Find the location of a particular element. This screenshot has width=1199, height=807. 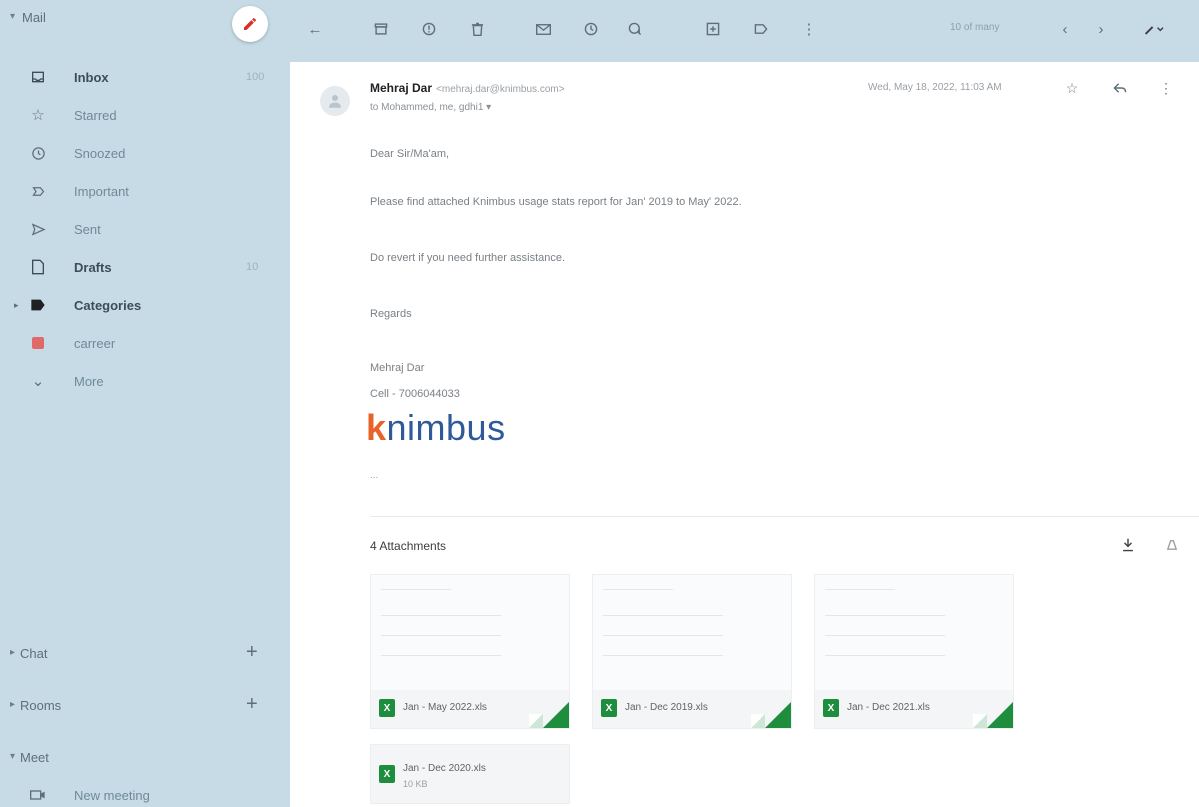

reply-icon is located at coordinates (1120, 88).